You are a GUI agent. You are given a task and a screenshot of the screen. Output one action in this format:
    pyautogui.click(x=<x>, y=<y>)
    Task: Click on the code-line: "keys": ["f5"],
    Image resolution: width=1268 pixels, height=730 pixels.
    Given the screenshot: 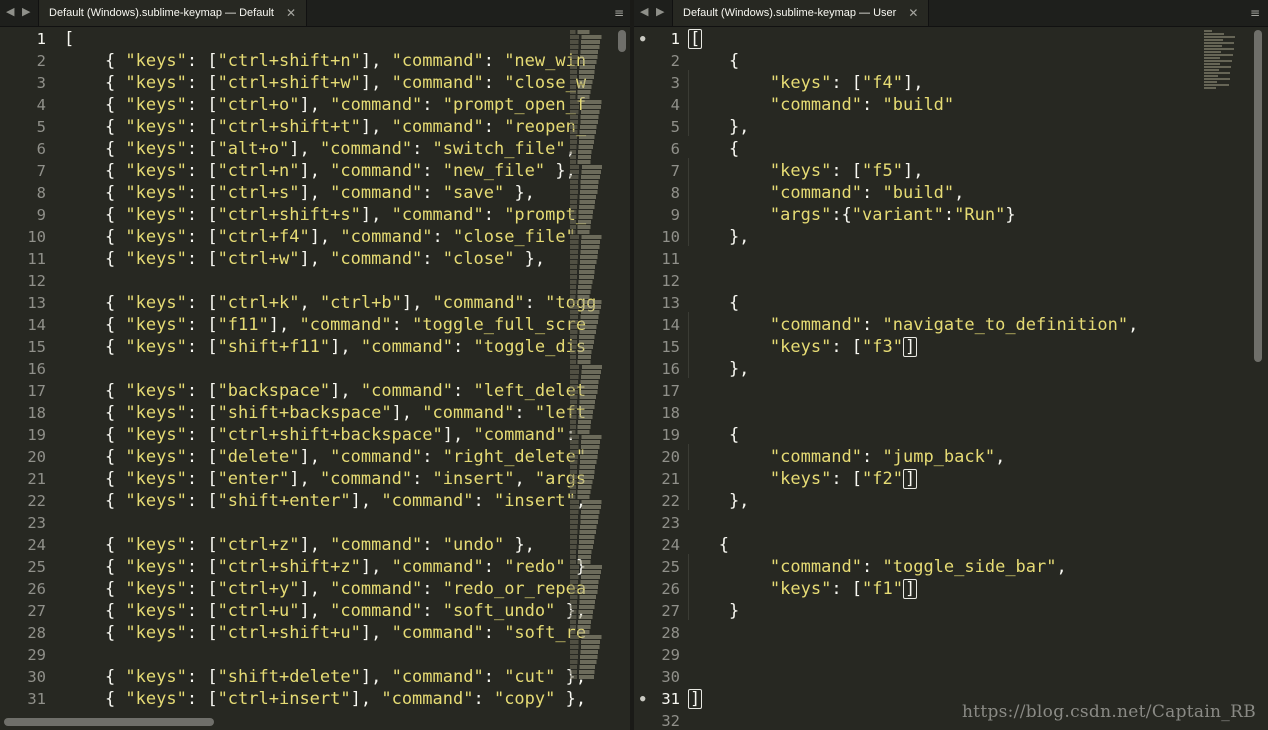 What is the action you would take?
    pyautogui.click(x=978, y=171)
    